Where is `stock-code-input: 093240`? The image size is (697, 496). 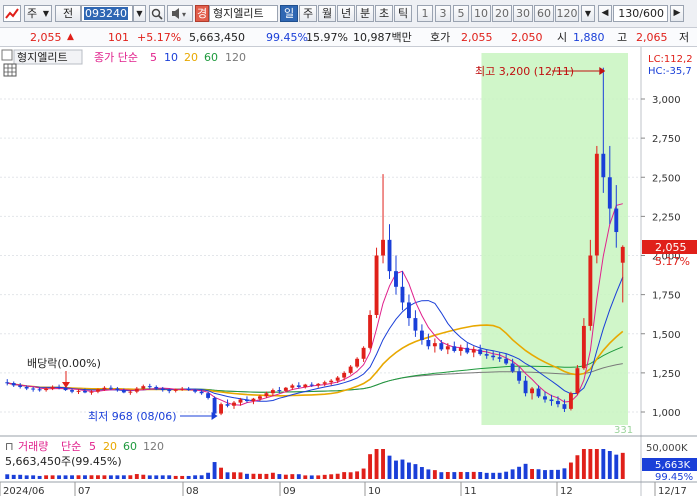 stock-code-input: 093240 is located at coordinates (107, 13).